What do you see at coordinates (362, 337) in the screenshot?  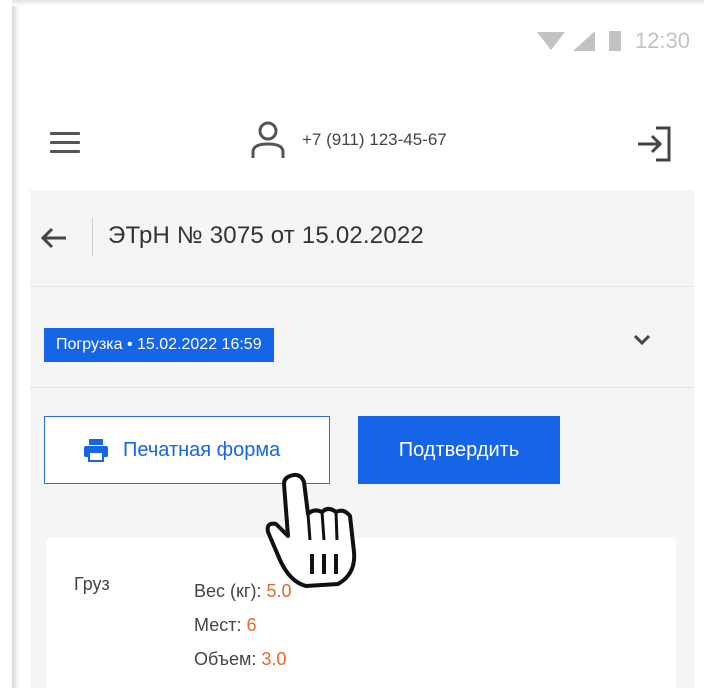 I see `status-row: Погрузка • 15.02.2022 16:59` at bounding box center [362, 337].